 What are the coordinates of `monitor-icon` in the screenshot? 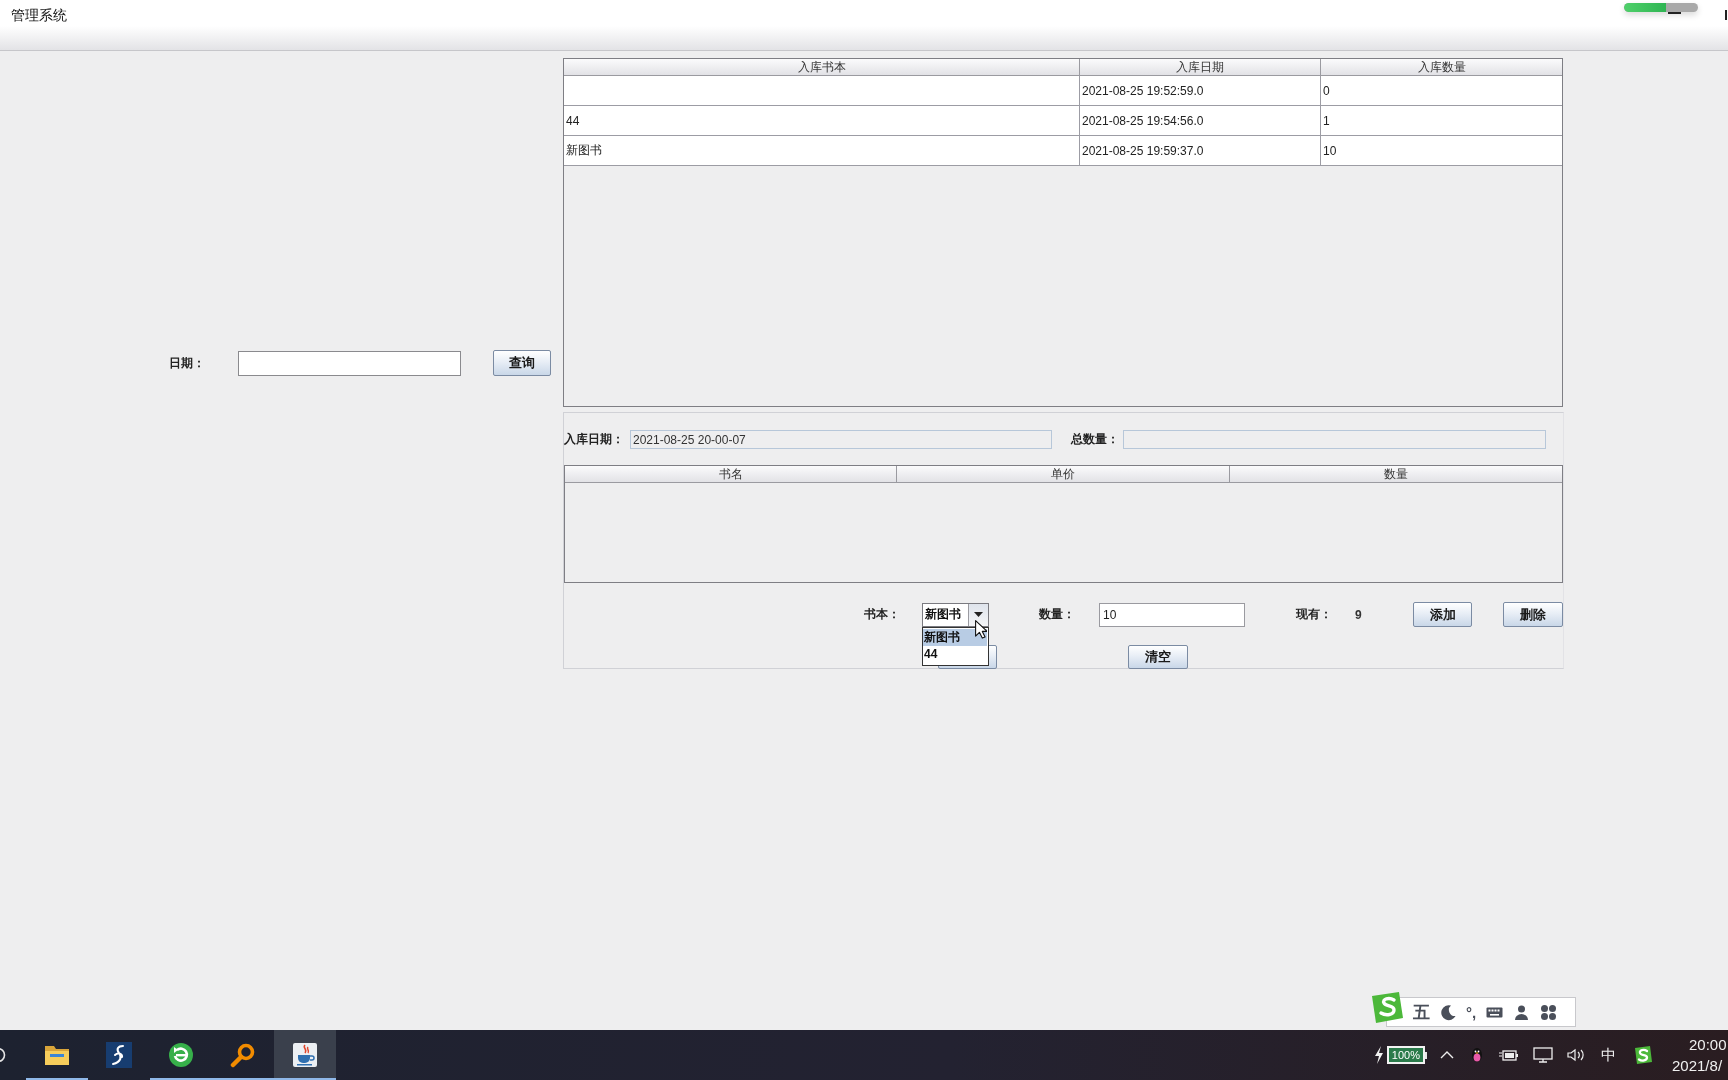 It's located at (1543, 1055).